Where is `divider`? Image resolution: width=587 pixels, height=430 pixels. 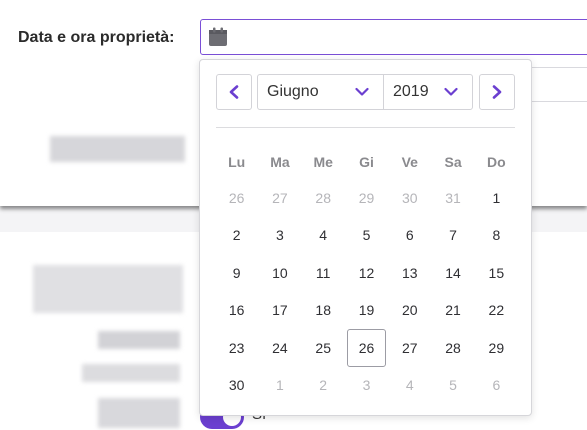 divider is located at coordinates (365, 127).